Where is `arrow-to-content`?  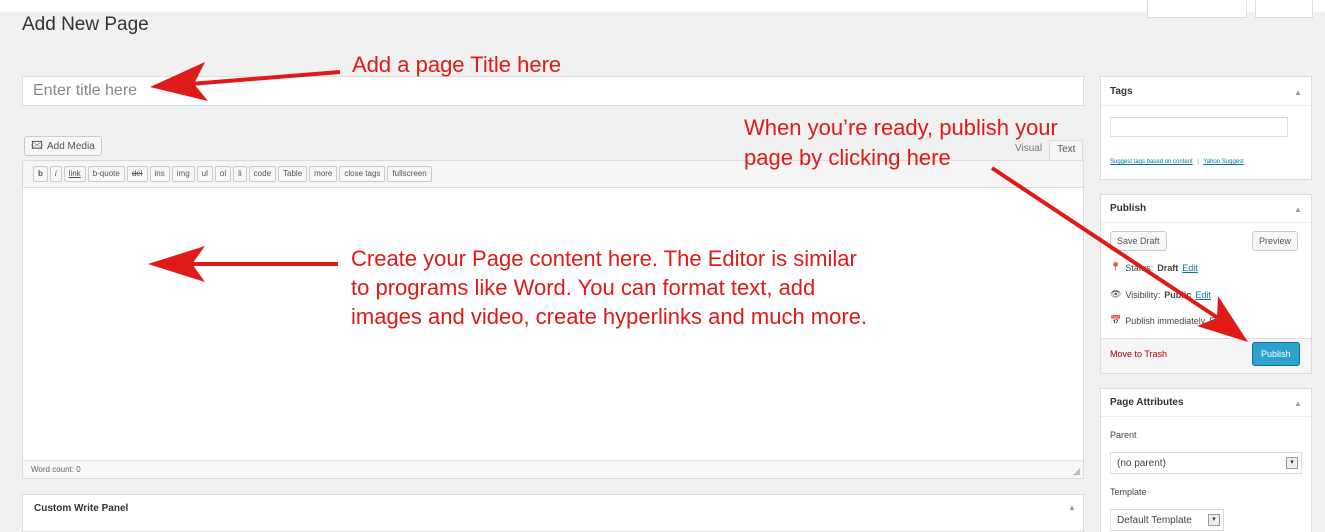 arrow-to-content is located at coordinates (243, 264).